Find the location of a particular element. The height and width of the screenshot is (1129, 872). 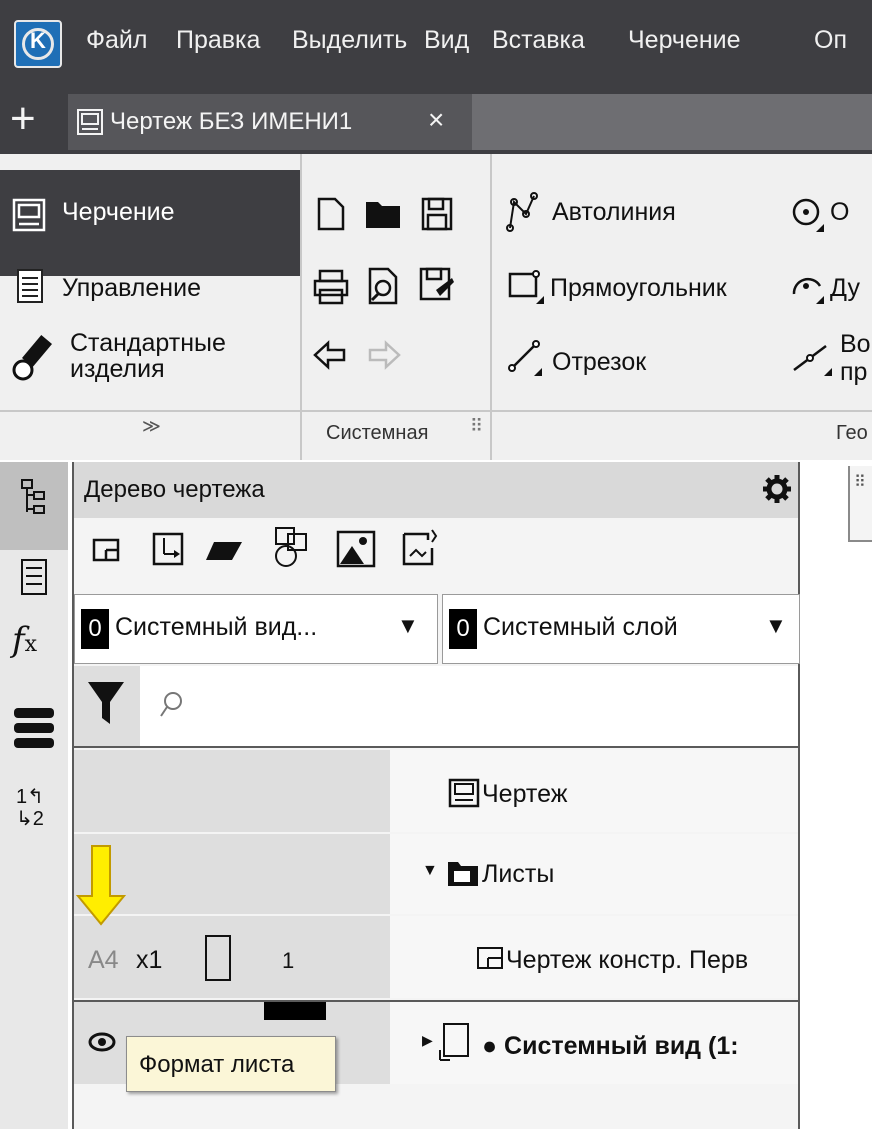

group-grip-icon: ⠿ is located at coordinates (476, 426).